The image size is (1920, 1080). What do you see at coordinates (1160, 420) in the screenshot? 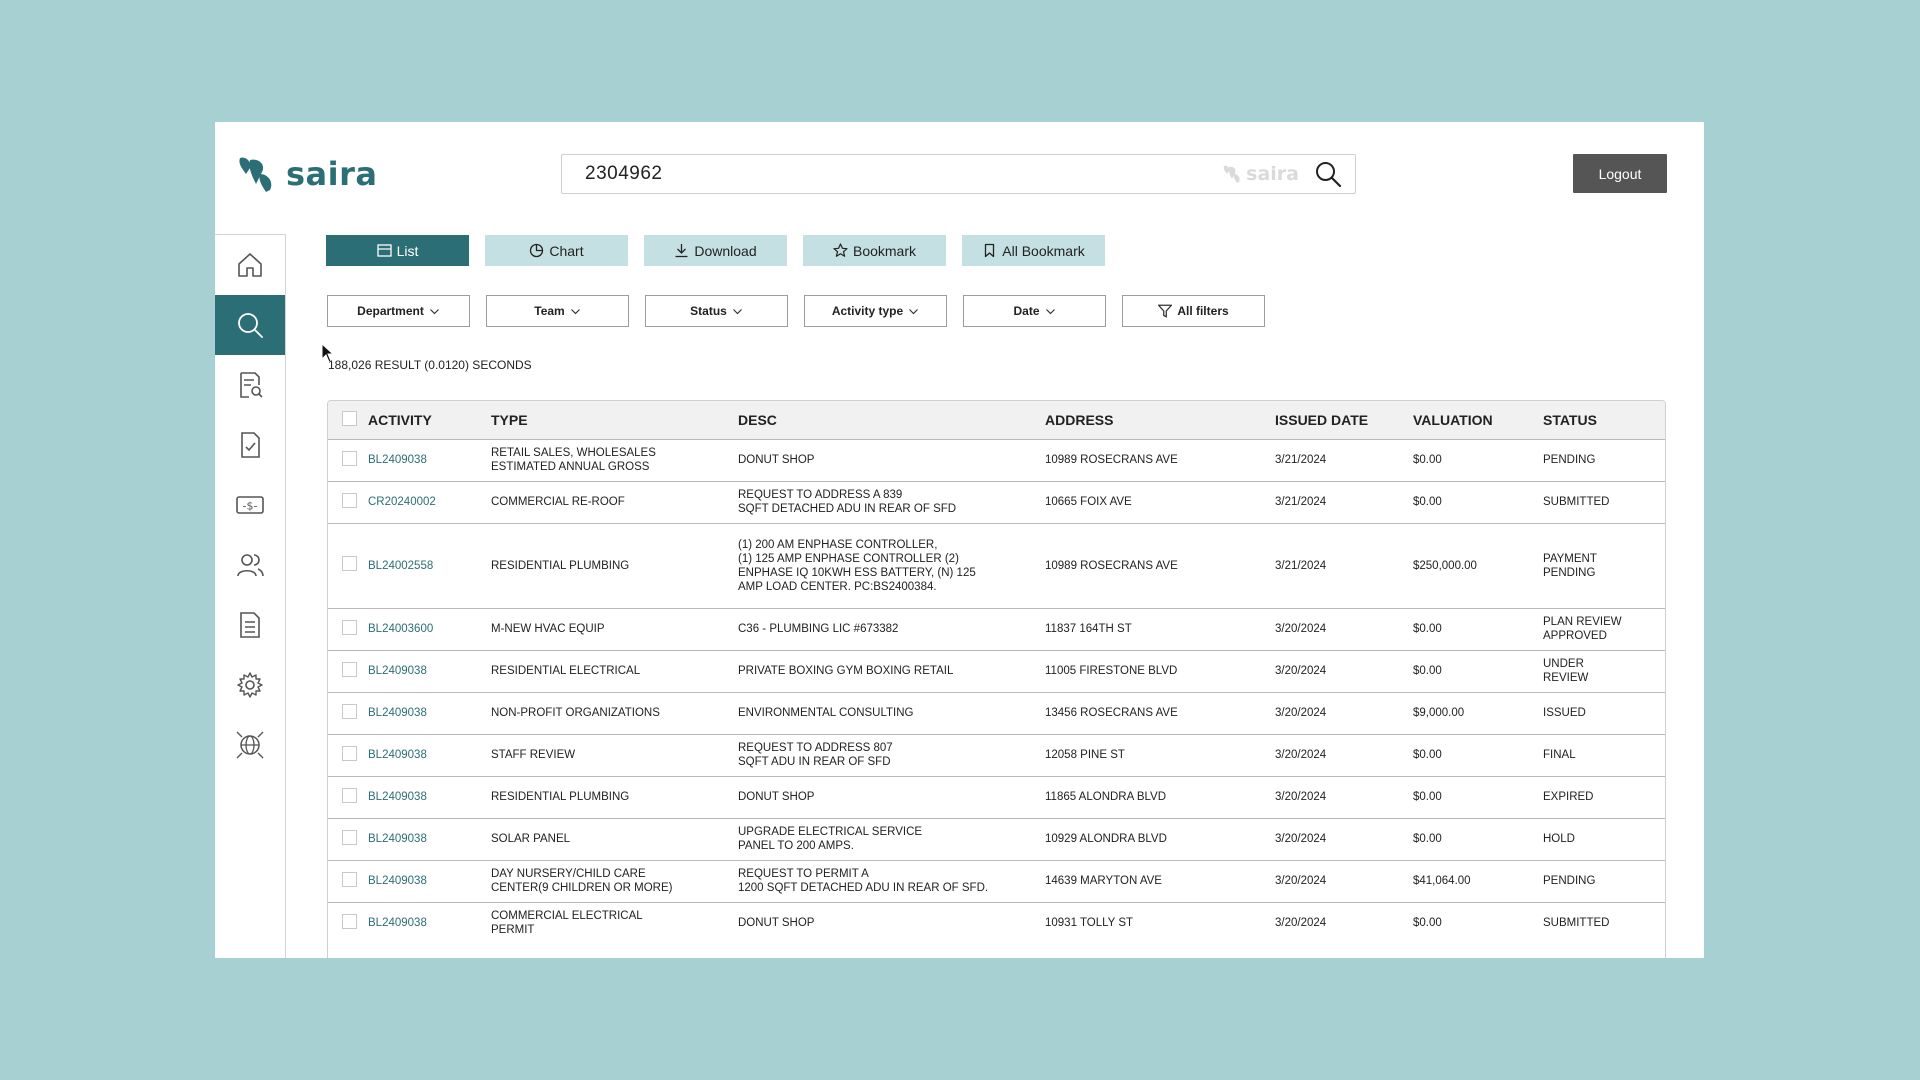
I see `column-header-address: ADDRESS` at bounding box center [1160, 420].